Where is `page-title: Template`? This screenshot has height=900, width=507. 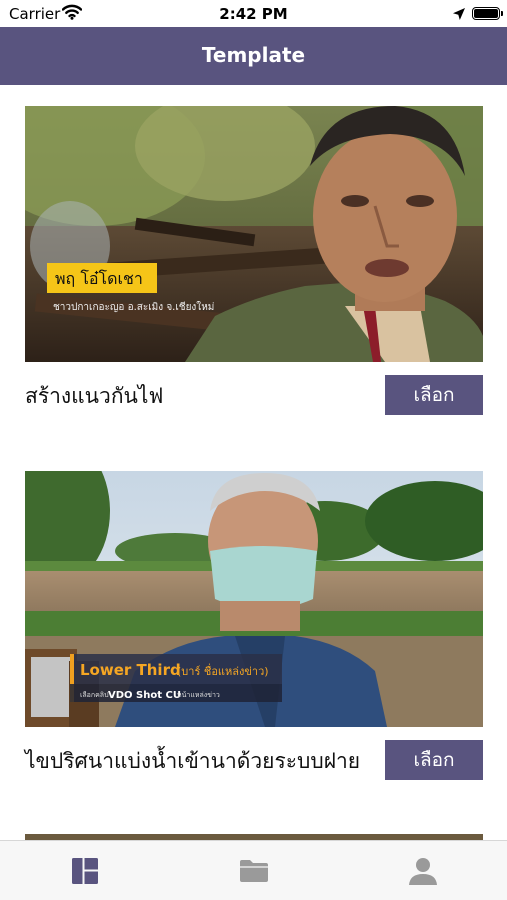 page-title: Template is located at coordinates (253, 55).